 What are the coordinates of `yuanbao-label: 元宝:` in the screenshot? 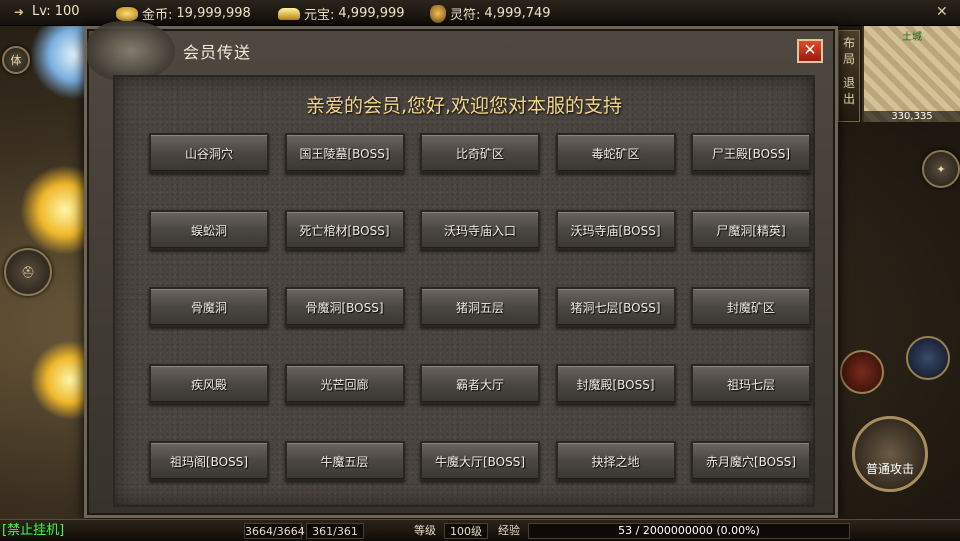 It's located at (319, 15).